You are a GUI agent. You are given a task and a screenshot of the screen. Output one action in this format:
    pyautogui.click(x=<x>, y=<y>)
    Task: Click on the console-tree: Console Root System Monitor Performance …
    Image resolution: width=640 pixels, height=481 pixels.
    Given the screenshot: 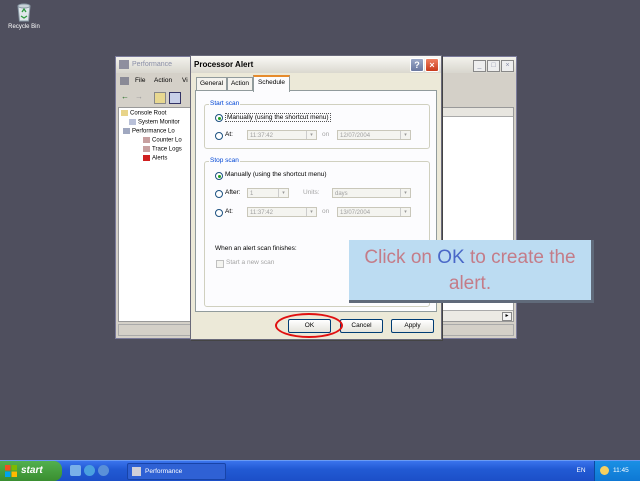 What is the action you would take?
    pyautogui.click(x=156, y=214)
    